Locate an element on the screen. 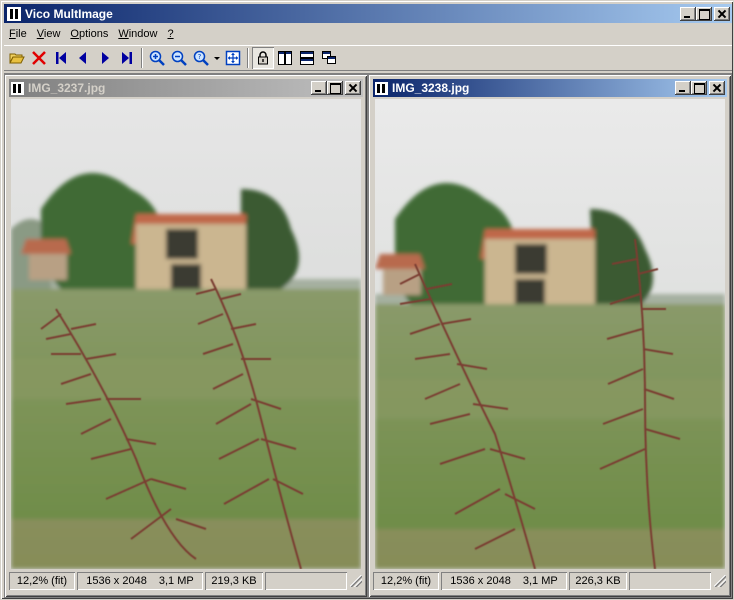 Image resolution: width=734 pixels, height=600 pixels. tile-vertical-button is located at coordinates (285, 58).